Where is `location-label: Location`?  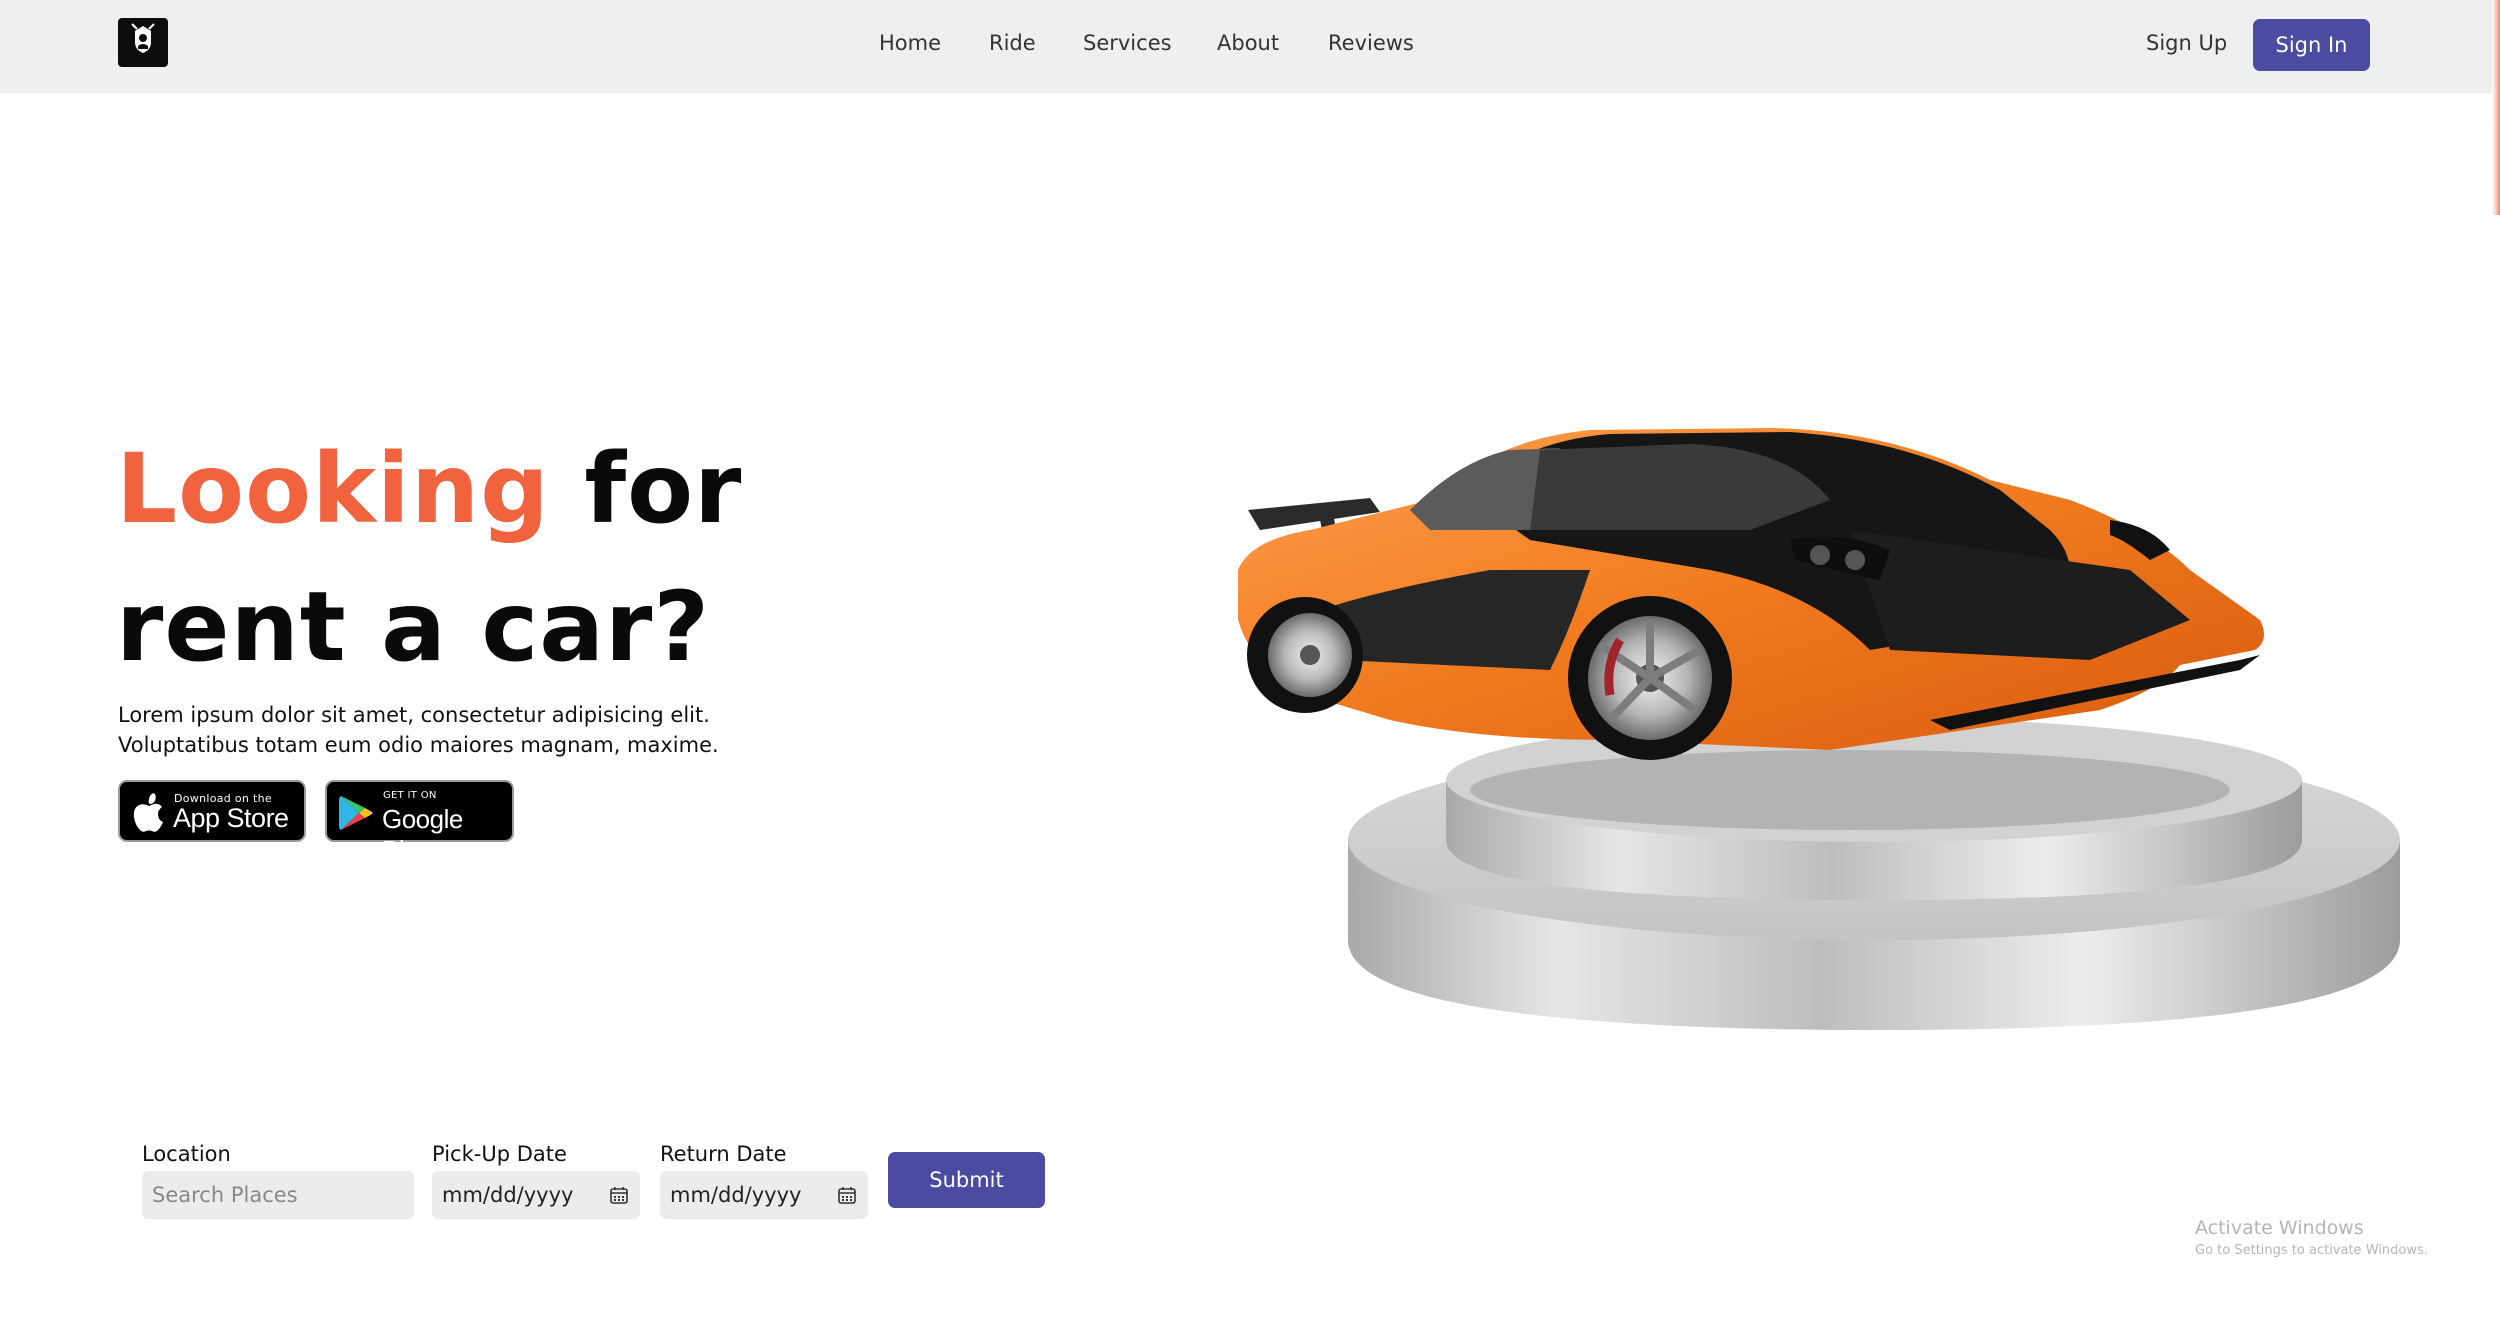
location-label: Location is located at coordinates (186, 1154).